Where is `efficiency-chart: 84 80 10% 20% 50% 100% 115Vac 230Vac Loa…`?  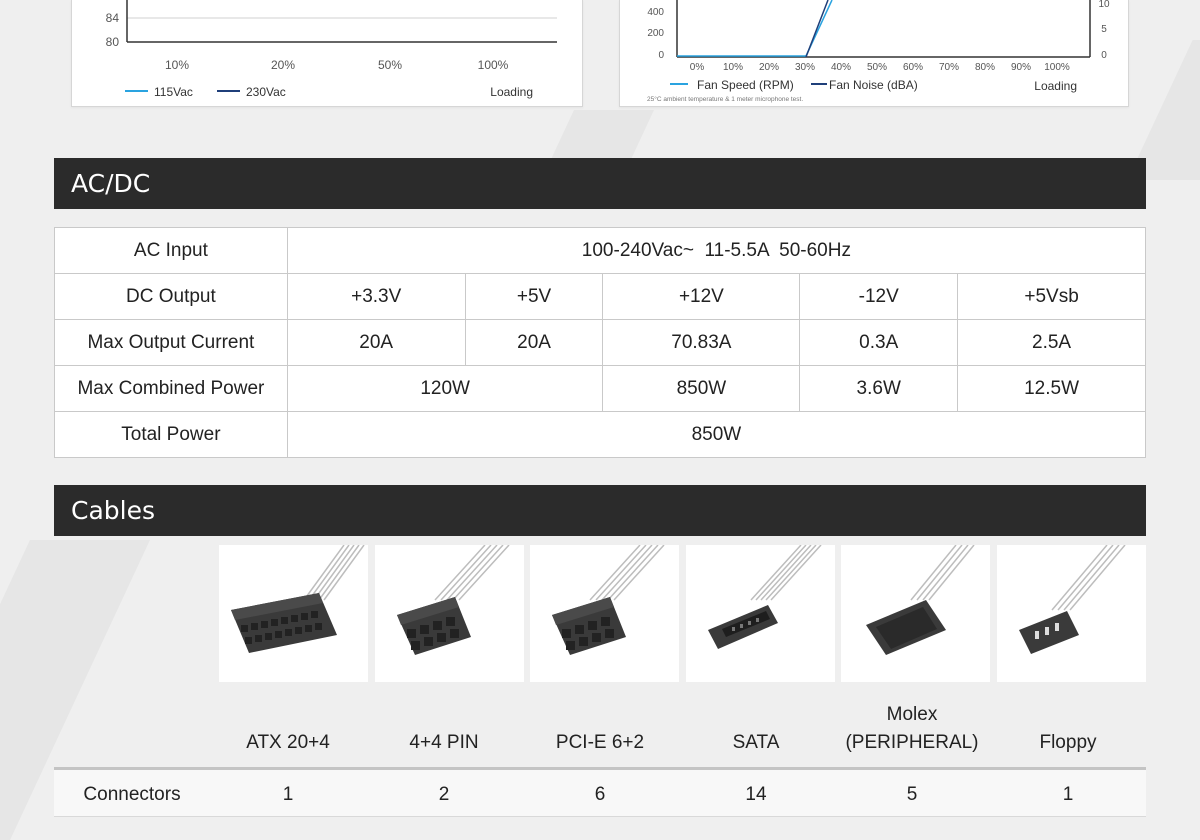 efficiency-chart: 84 80 10% 20% 50% 100% 115Vac 230Vac Loa… is located at coordinates (327, 53).